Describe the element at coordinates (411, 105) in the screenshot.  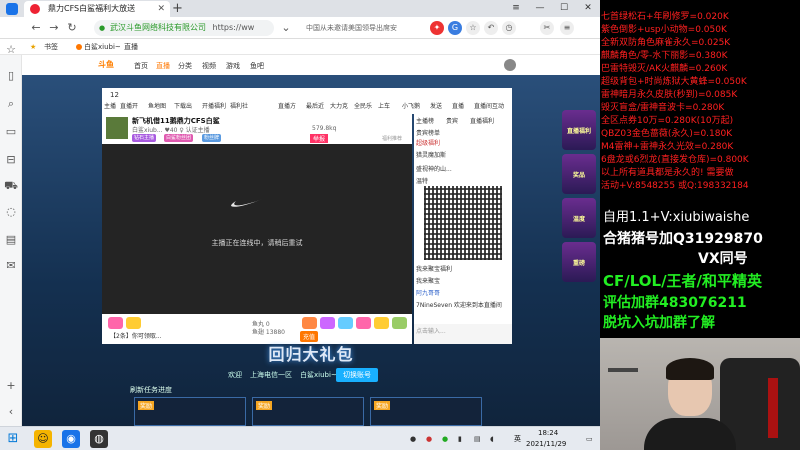
I see `strip-item: 小飞鹅` at that location.